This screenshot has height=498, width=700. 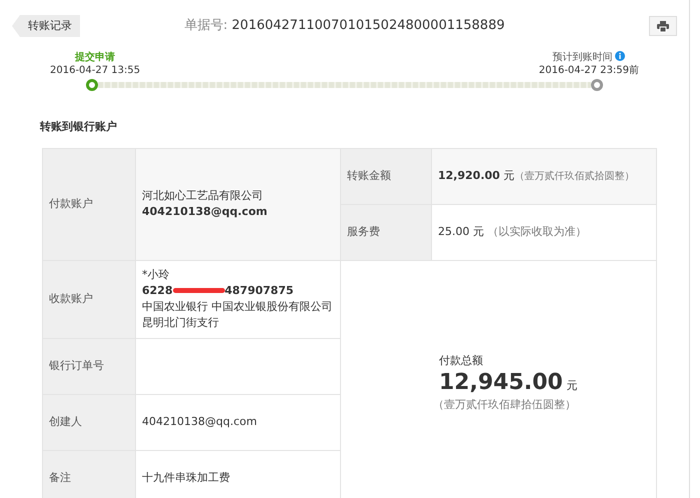 I want to click on creator-value: 404210138@qq.com, so click(x=200, y=422).